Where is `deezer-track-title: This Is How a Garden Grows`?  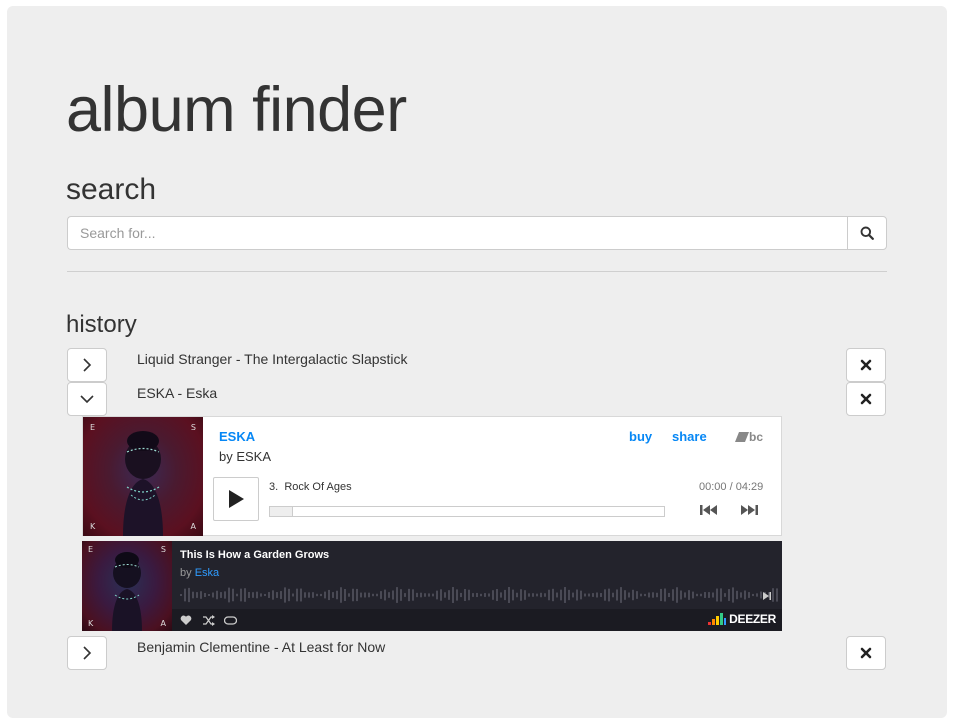 deezer-track-title: This Is How a Garden Grows is located at coordinates (254, 555).